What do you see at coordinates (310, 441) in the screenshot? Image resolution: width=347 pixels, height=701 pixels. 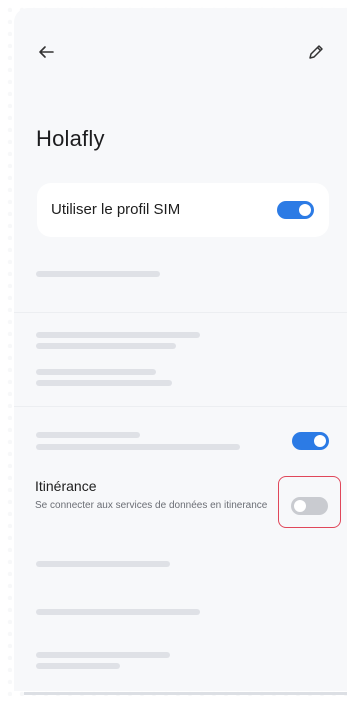 I see `placeholder-toggle` at bounding box center [310, 441].